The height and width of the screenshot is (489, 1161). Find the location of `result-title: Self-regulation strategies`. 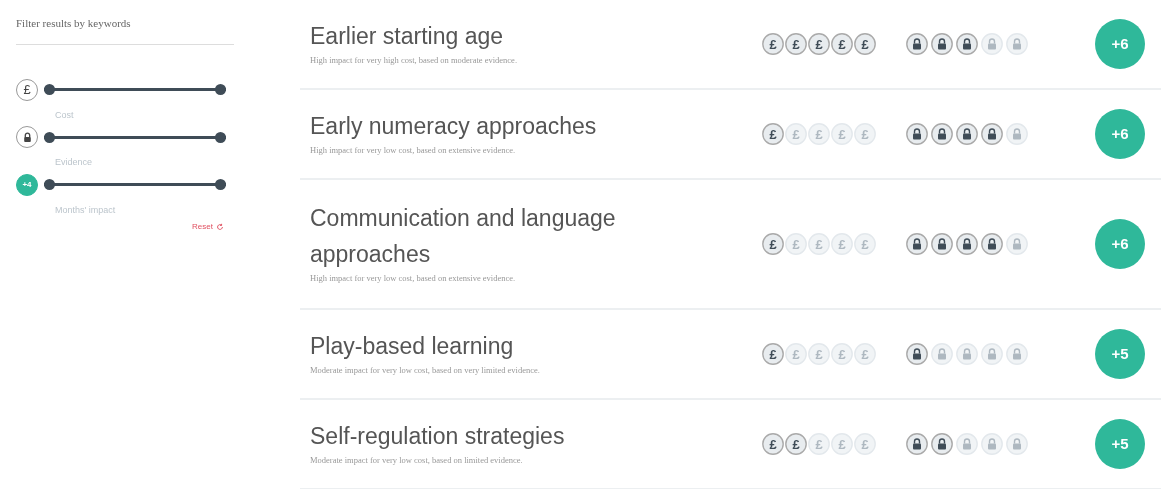

result-title: Self-regulation strategies is located at coordinates (525, 436).